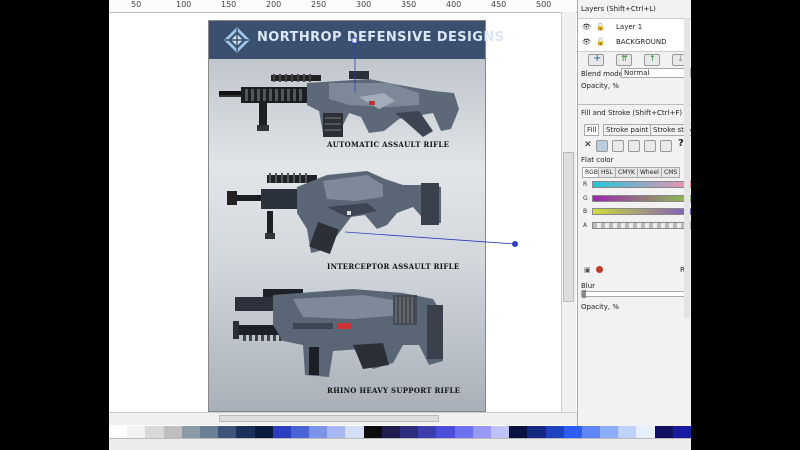 The height and width of the screenshot is (450, 800). Describe the element at coordinates (641, 211) in the screenshot. I see `blue-channel-slider` at that location.